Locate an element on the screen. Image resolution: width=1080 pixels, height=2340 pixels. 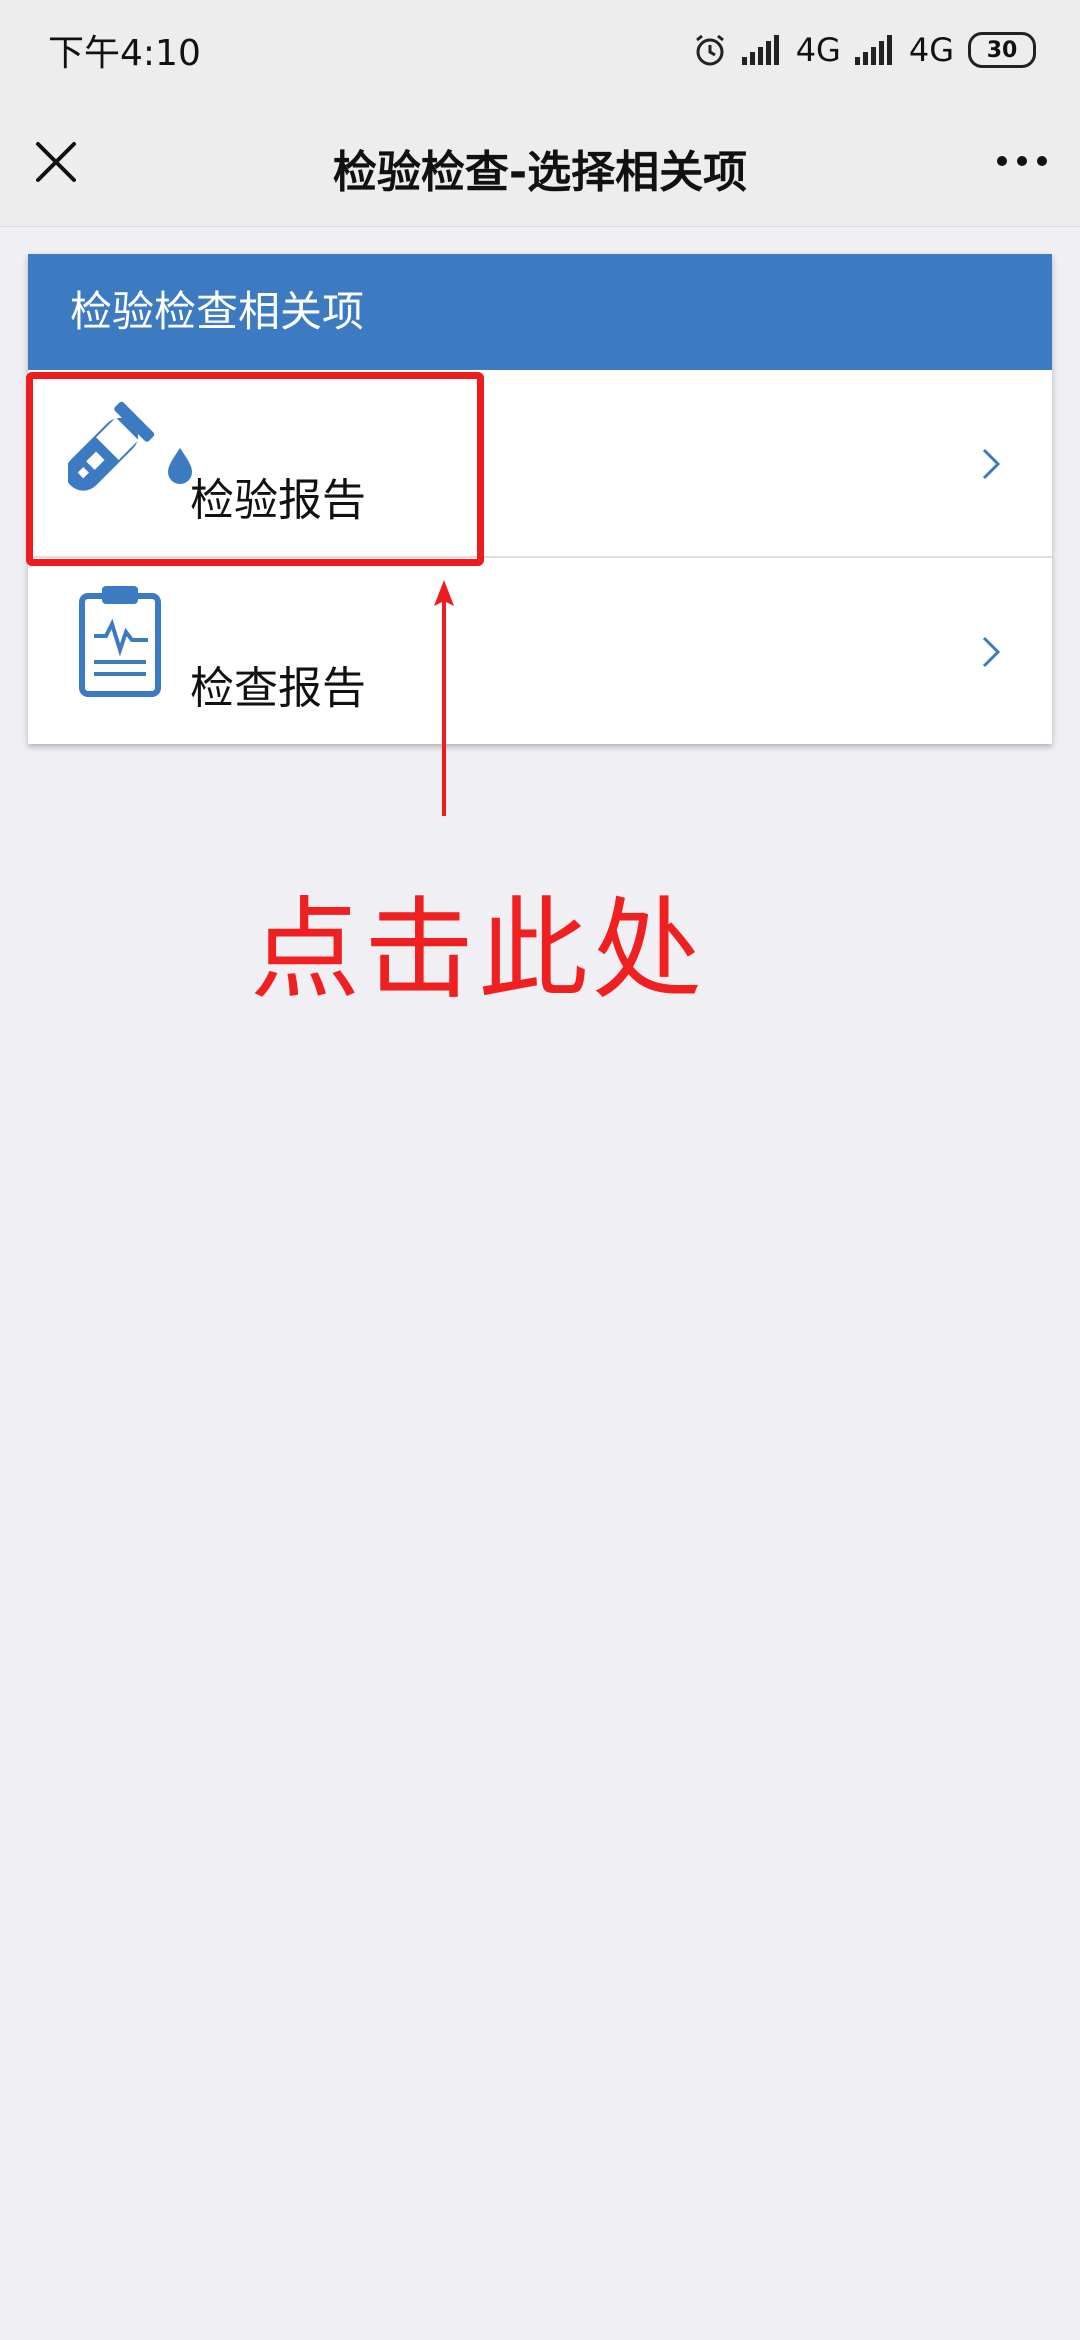
status-time: 下午4:10 is located at coordinates (124, 53).